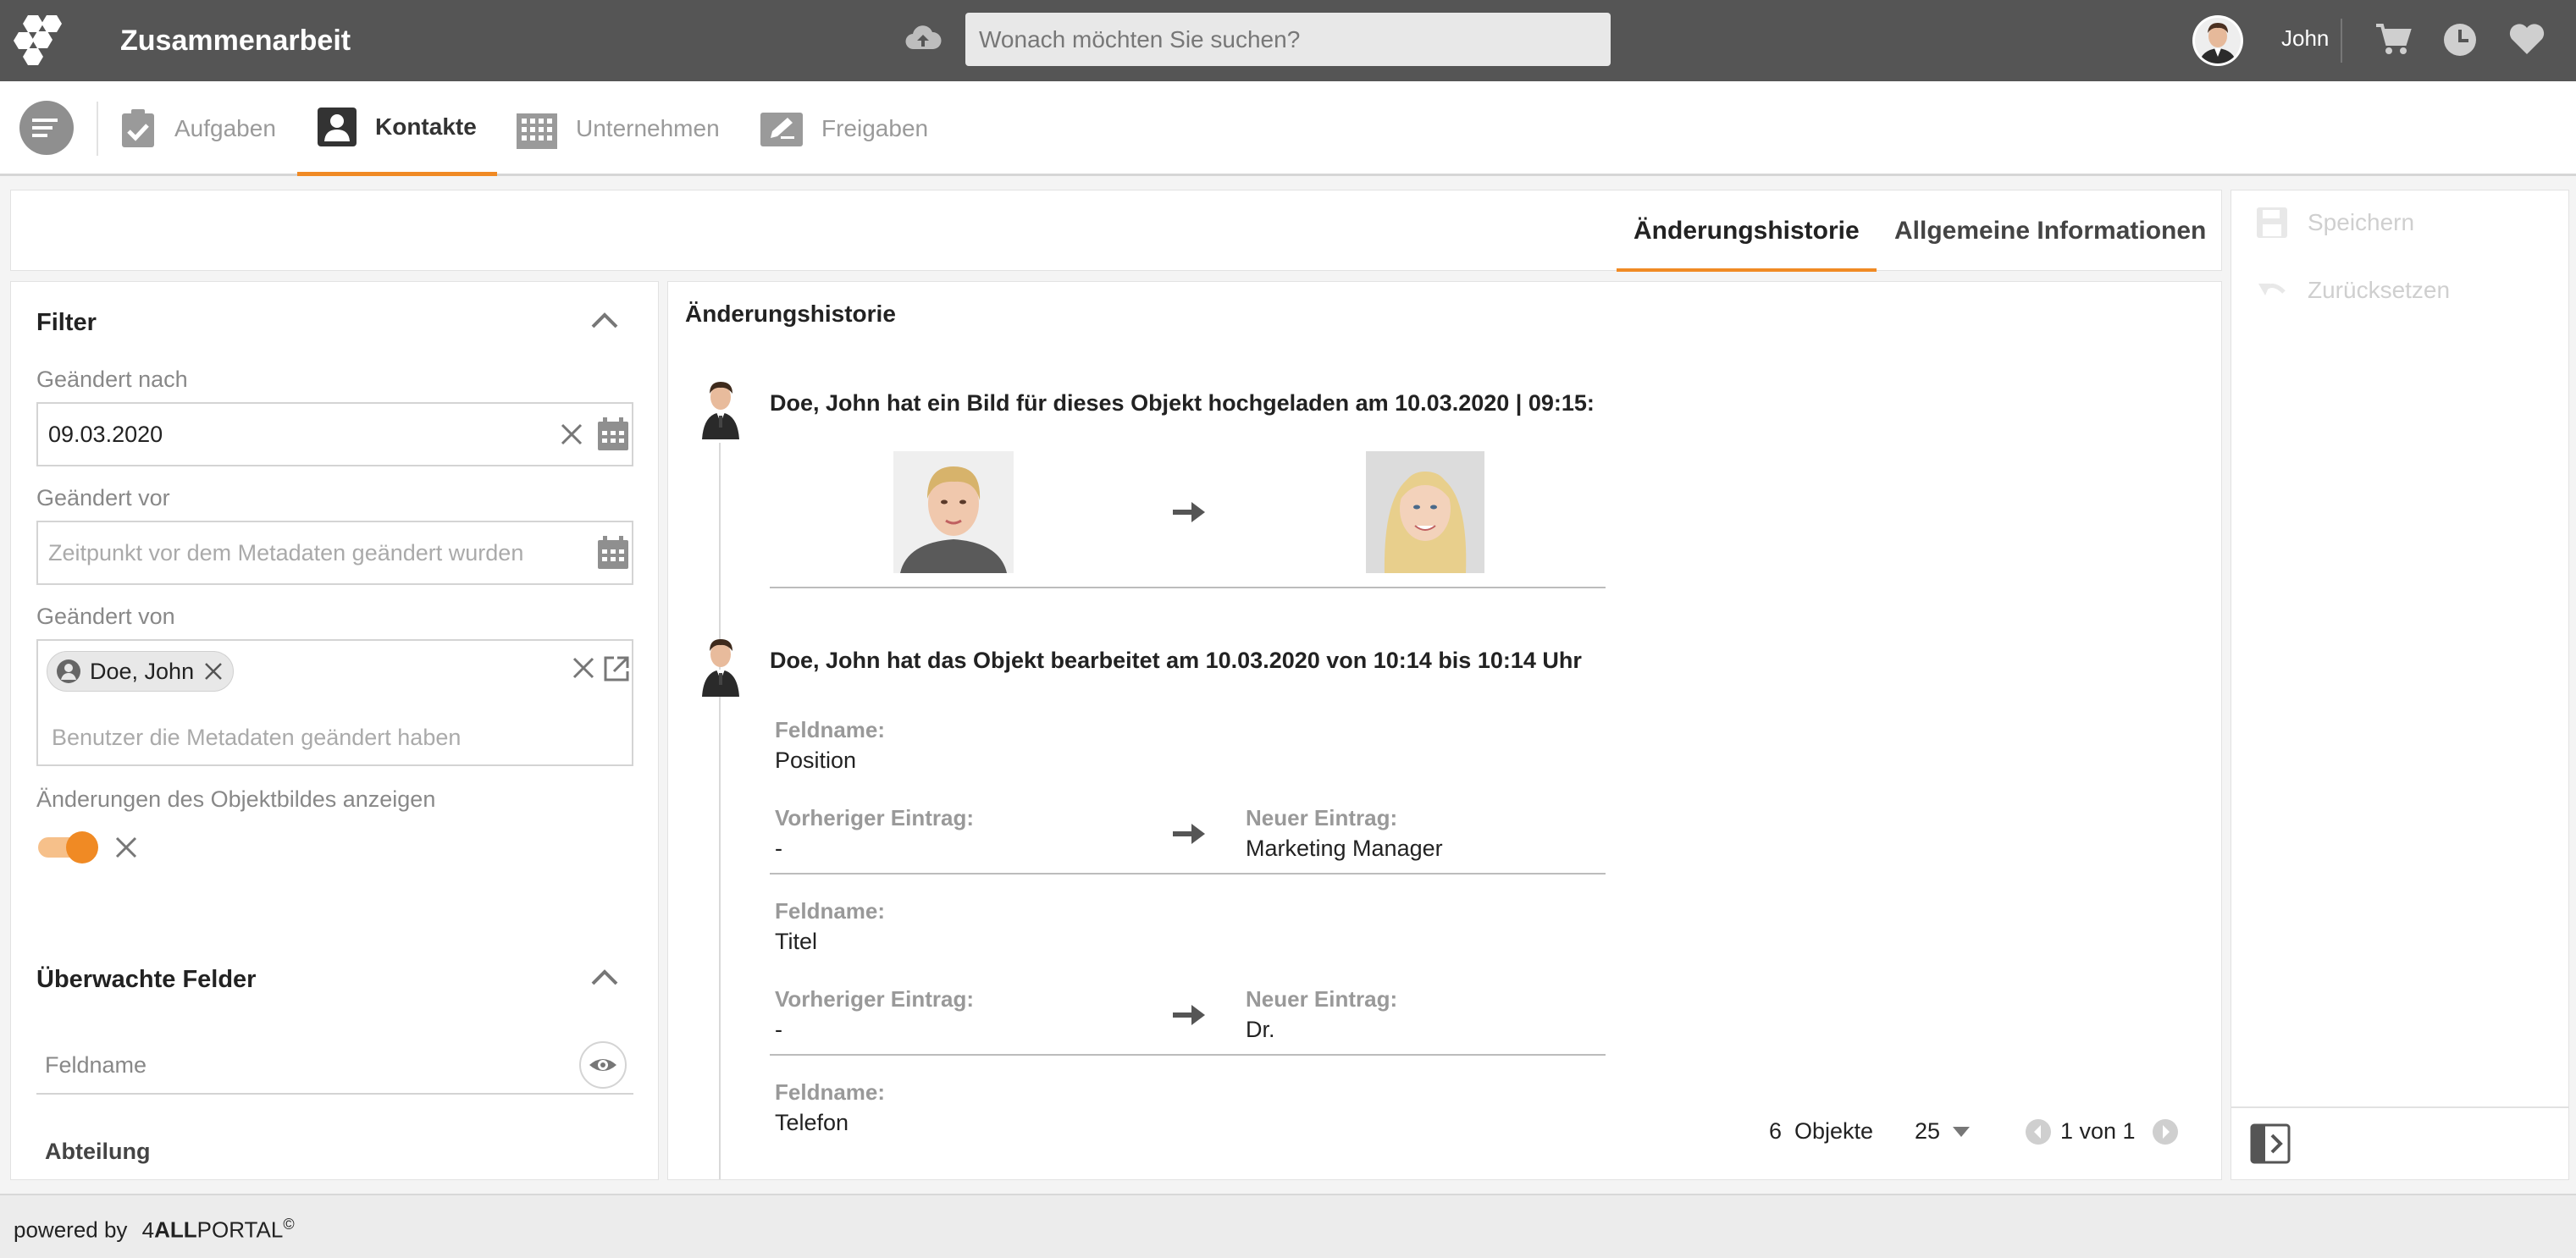 The width and height of the screenshot is (2576, 1258). Describe the element at coordinates (616, 668) in the screenshot. I see `open-external-icon` at that location.